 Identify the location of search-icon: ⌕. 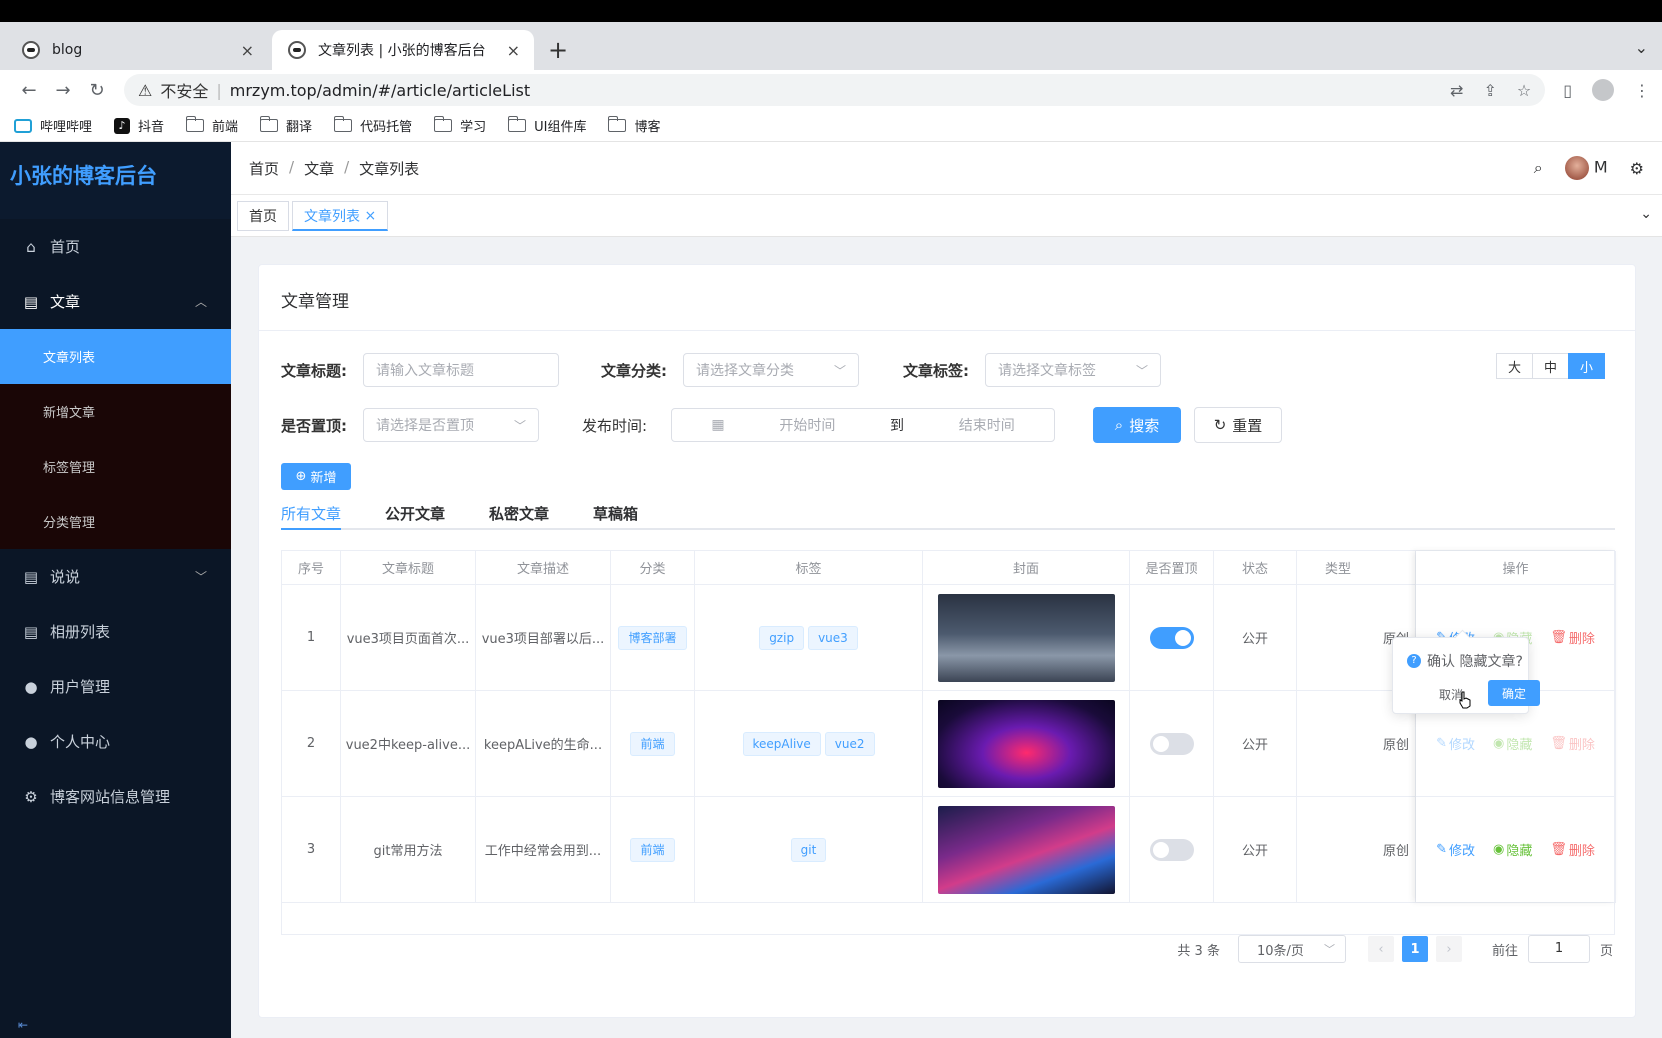
(1538, 168).